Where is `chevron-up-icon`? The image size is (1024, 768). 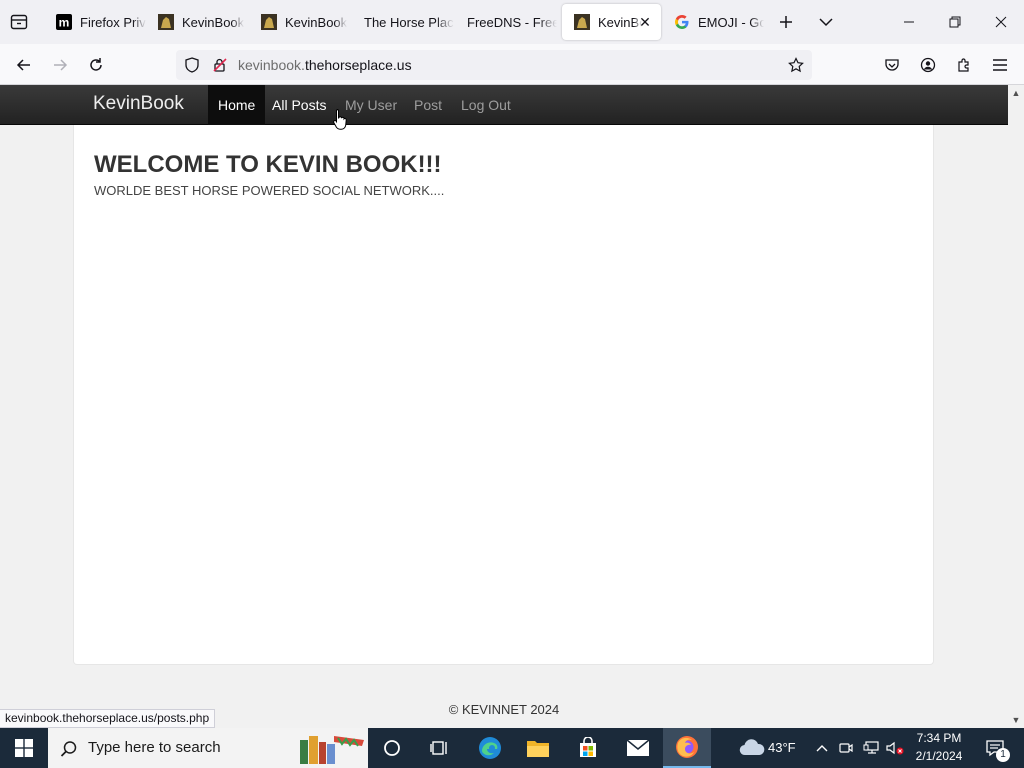 chevron-up-icon is located at coordinates (822, 748).